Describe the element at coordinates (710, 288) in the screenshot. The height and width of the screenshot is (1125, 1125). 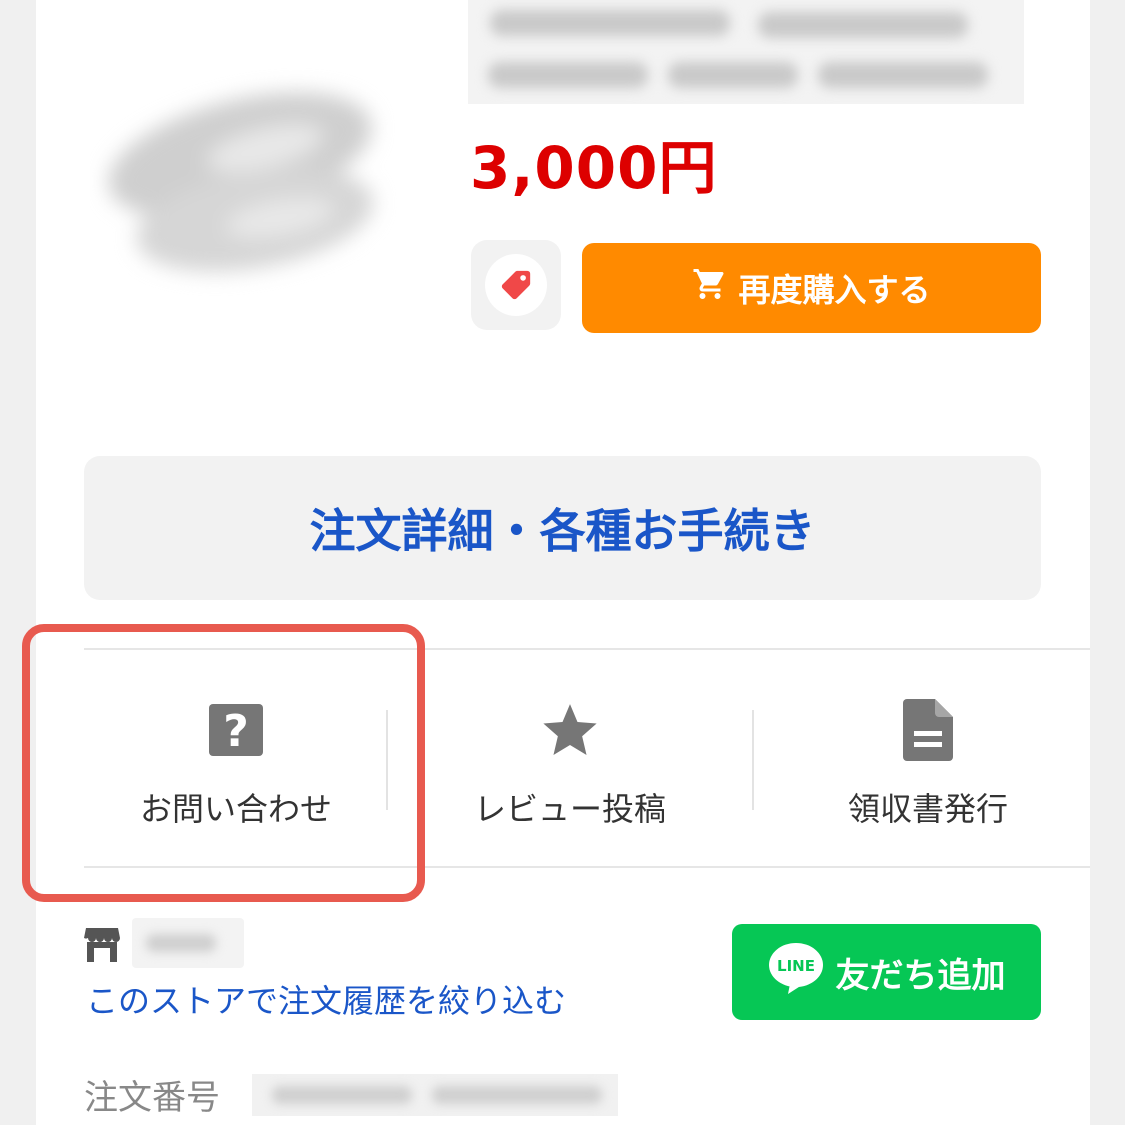
I see `cart-icon` at that location.